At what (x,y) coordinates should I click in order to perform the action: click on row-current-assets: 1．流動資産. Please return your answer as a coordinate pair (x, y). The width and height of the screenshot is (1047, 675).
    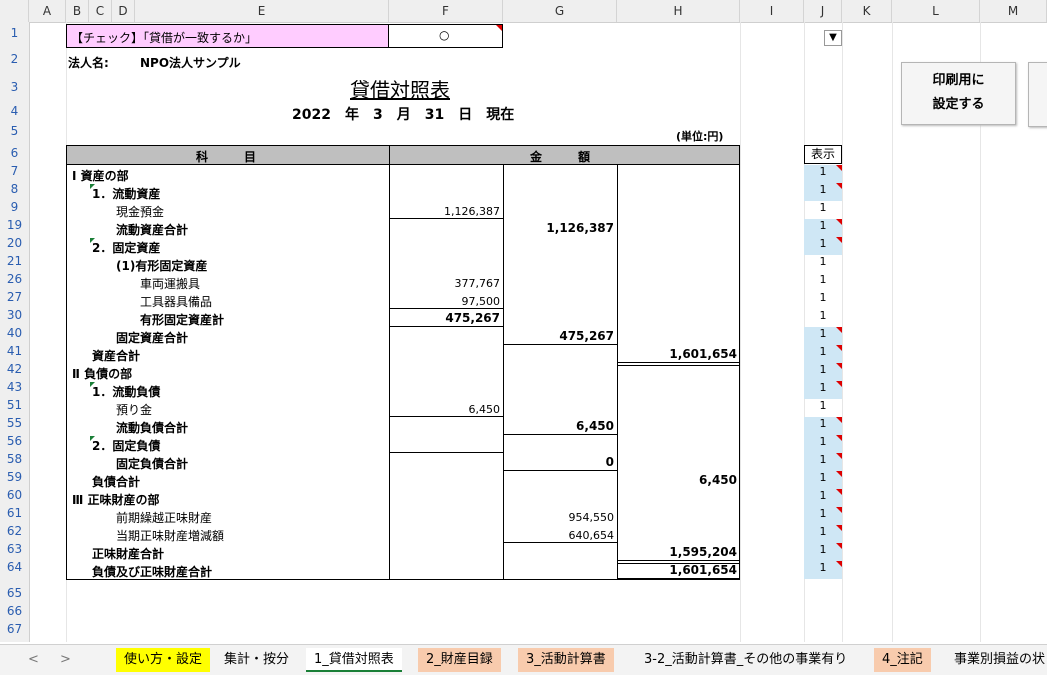
    Looking at the image, I should click on (126, 193).